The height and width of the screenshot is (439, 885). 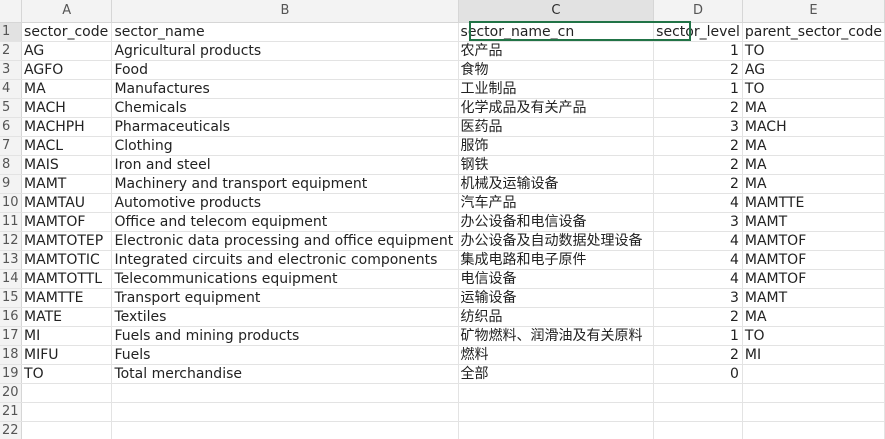 I want to click on cell-c: 电信设备, so click(x=556, y=279).